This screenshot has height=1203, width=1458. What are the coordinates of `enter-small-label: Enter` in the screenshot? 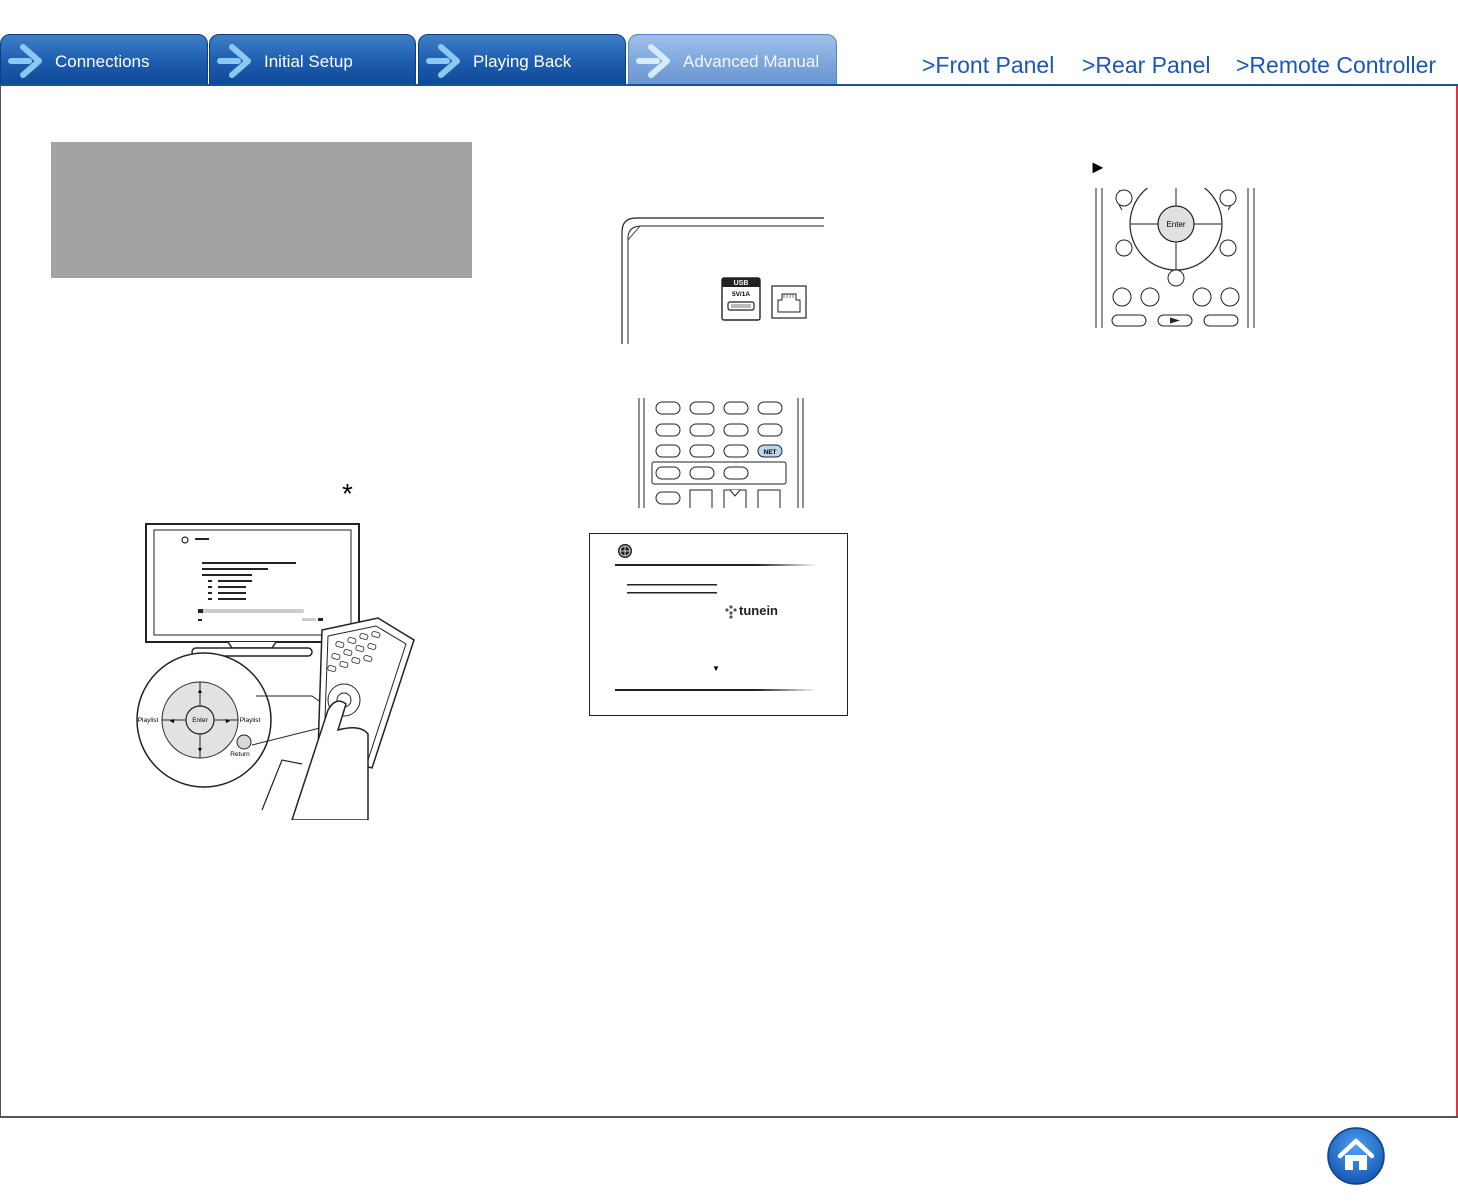 It's located at (1175, 224).